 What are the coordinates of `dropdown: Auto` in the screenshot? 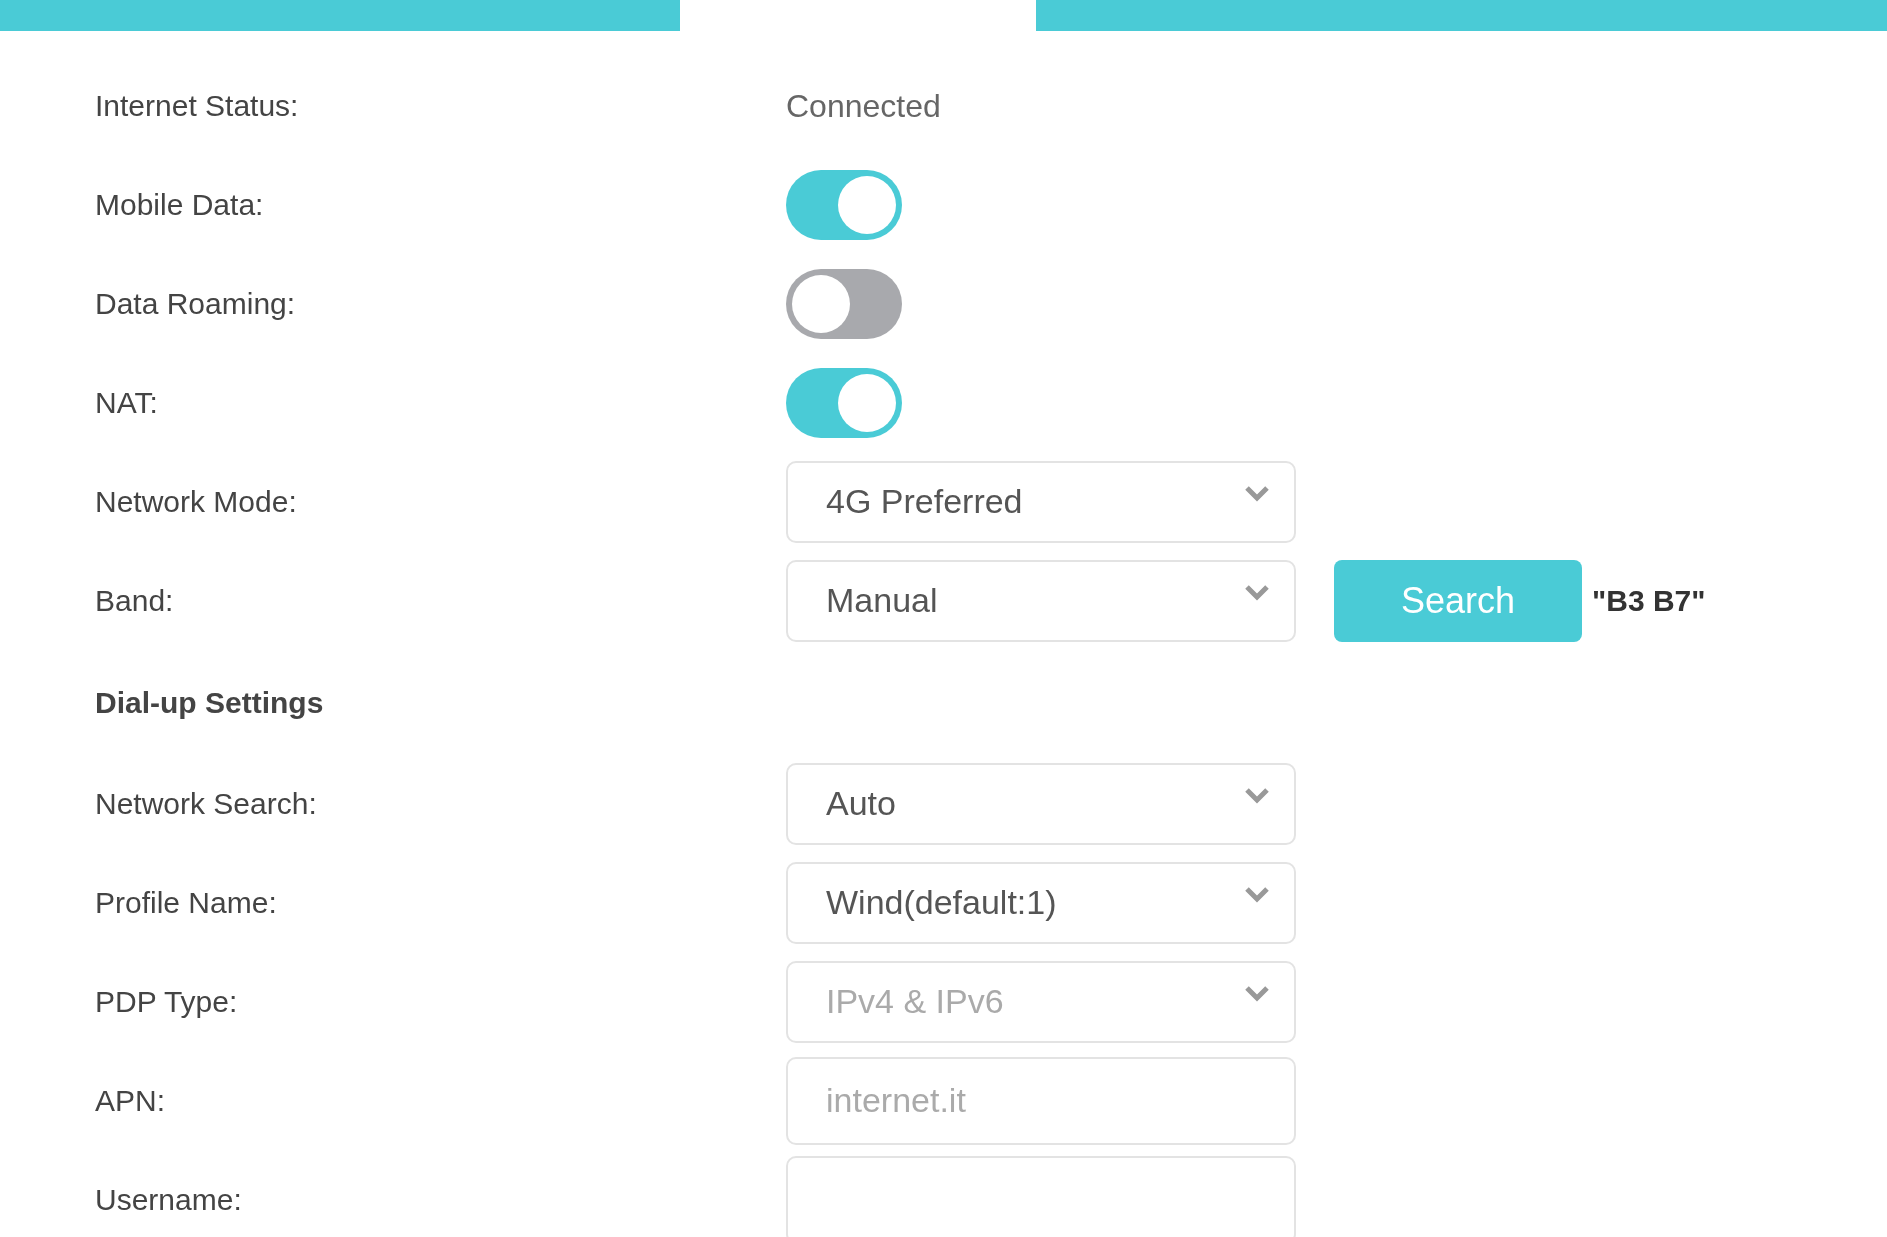 It's located at (1041, 803).